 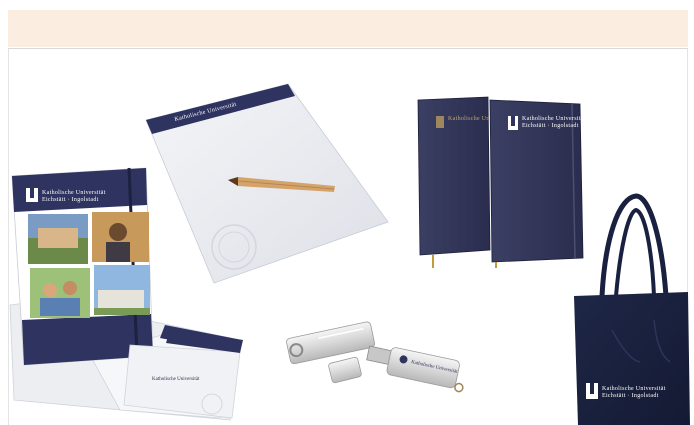 I want to click on usb-stick: Katholische Universität, so click(x=375, y=357).